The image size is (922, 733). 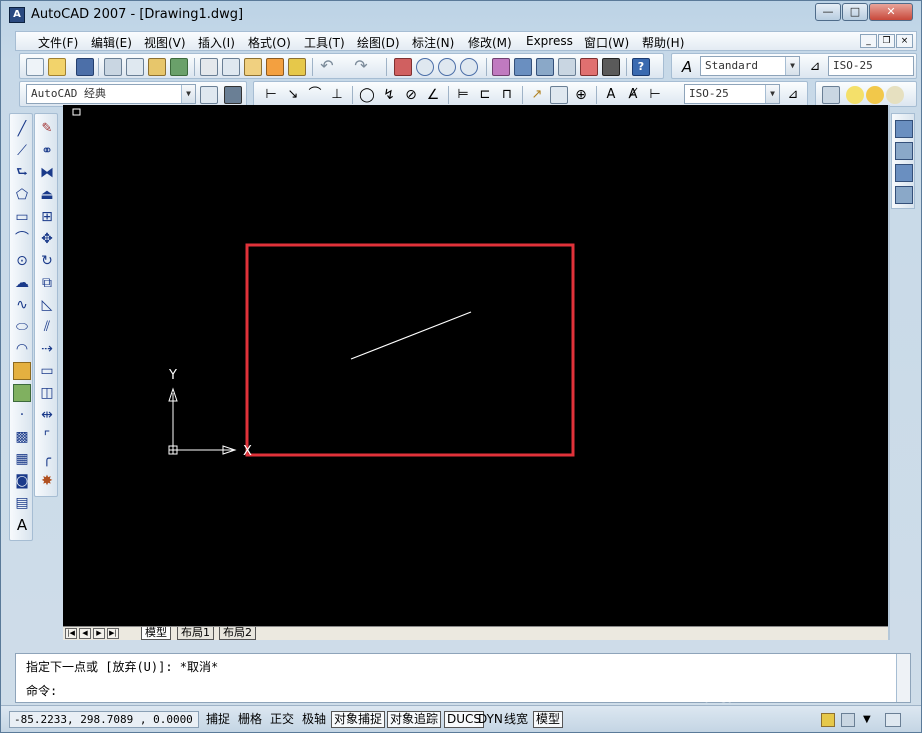 What do you see at coordinates (22, 525) in the screenshot?
I see `multiline-text-icon: A` at bounding box center [22, 525].